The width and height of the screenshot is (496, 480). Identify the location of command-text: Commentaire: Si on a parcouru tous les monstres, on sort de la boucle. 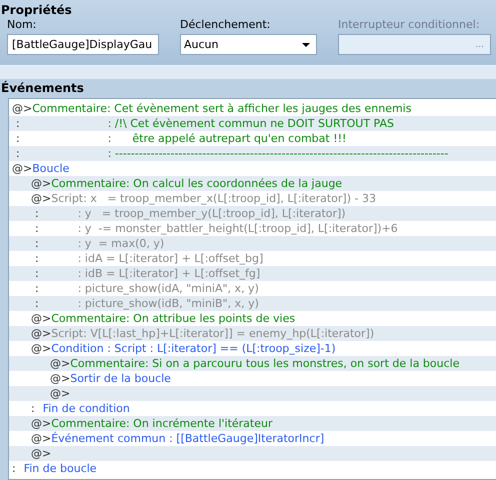
(265, 363).